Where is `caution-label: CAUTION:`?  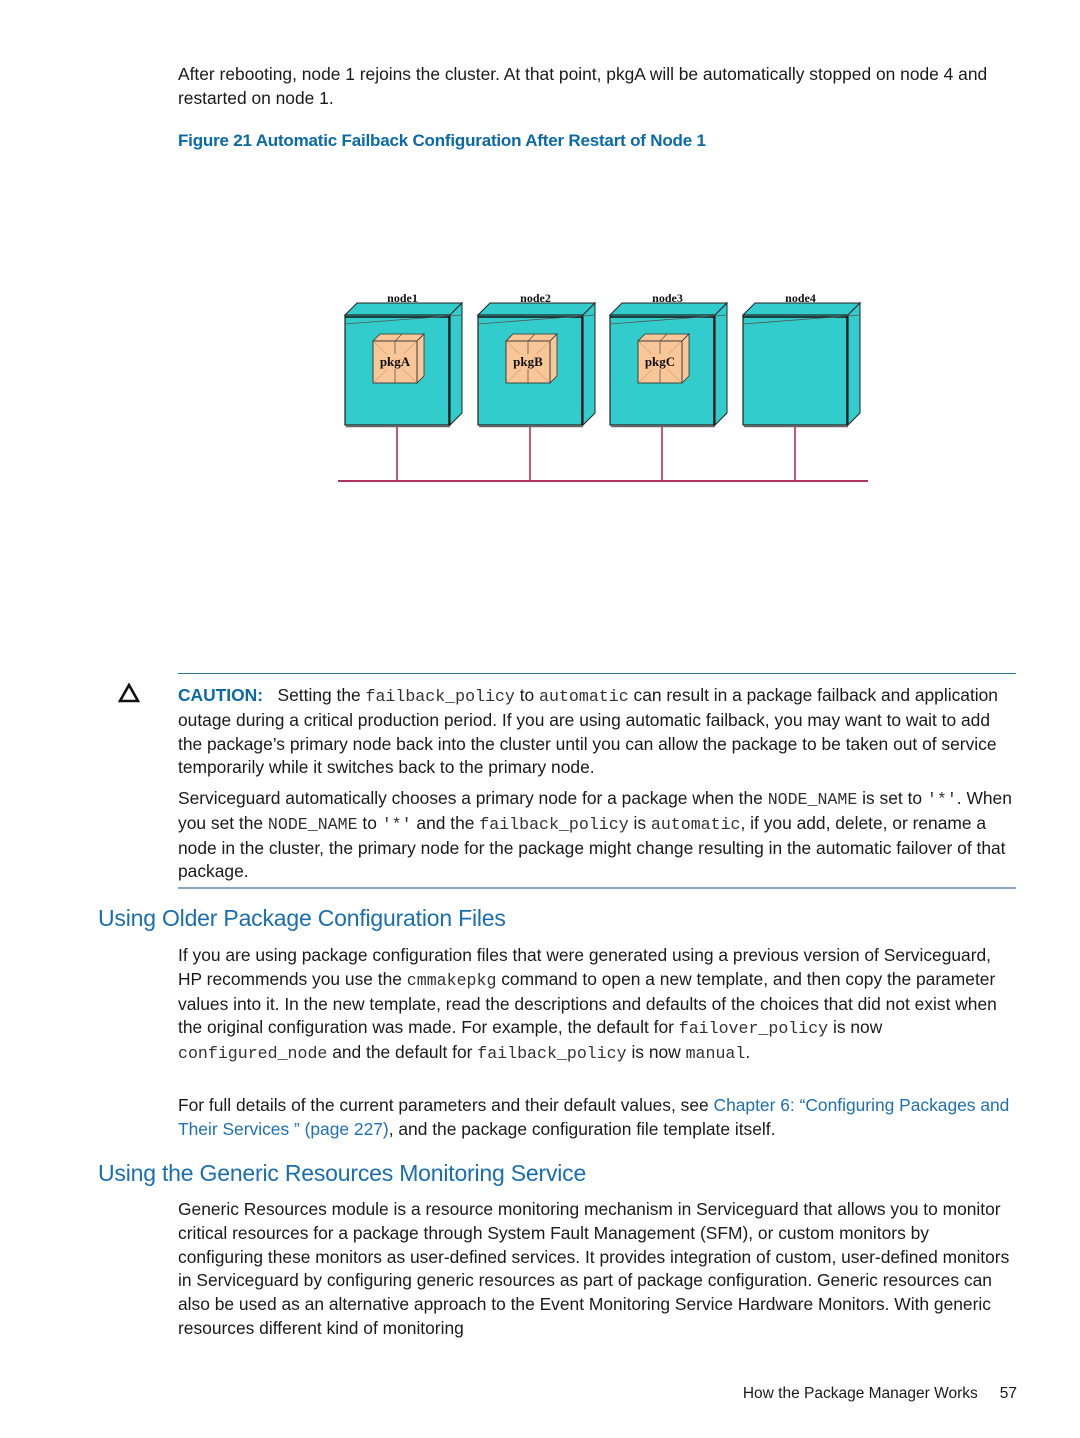 caution-label: CAUTION: is located at coordinates (221, 695).